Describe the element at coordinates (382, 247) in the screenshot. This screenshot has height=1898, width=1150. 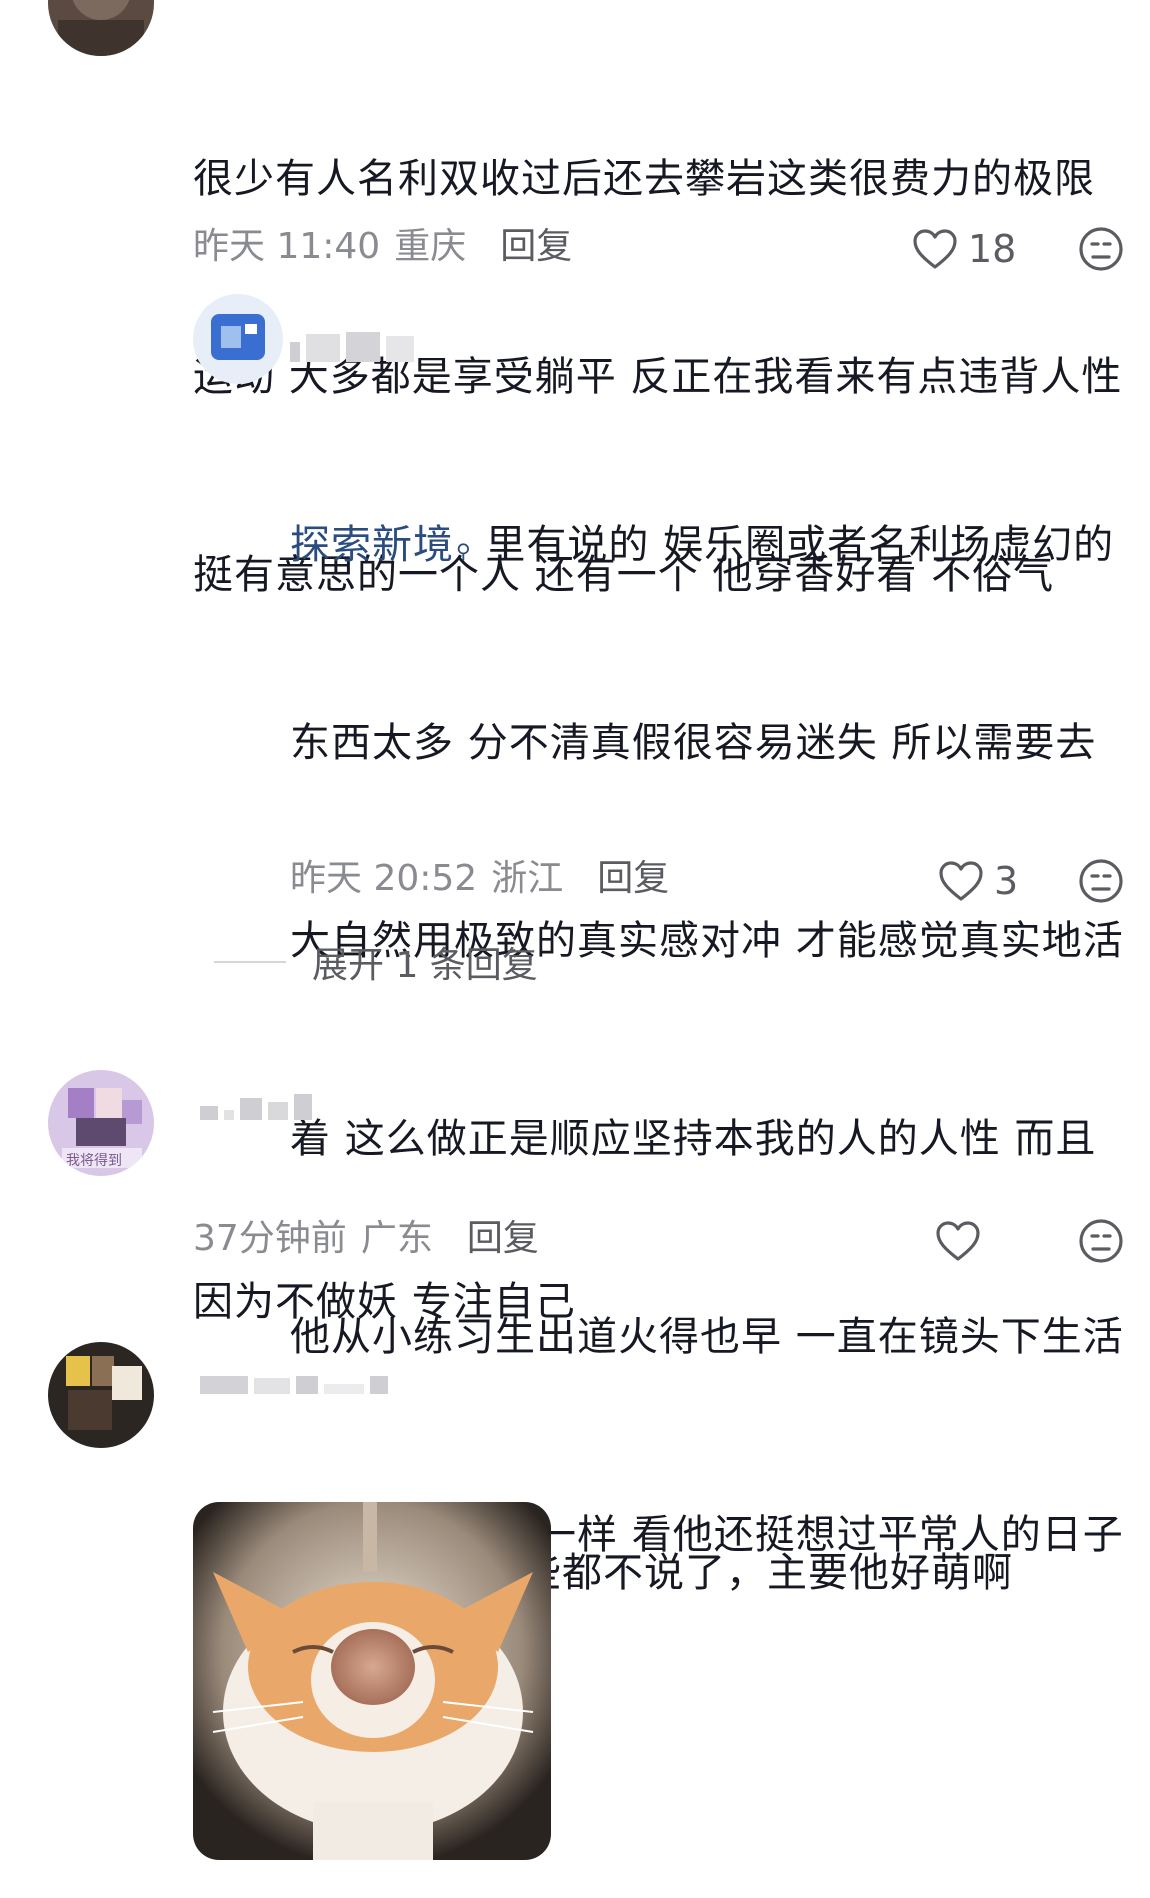
I see `comment-meta: 昨天 11:40 重庆 回复` at that location.